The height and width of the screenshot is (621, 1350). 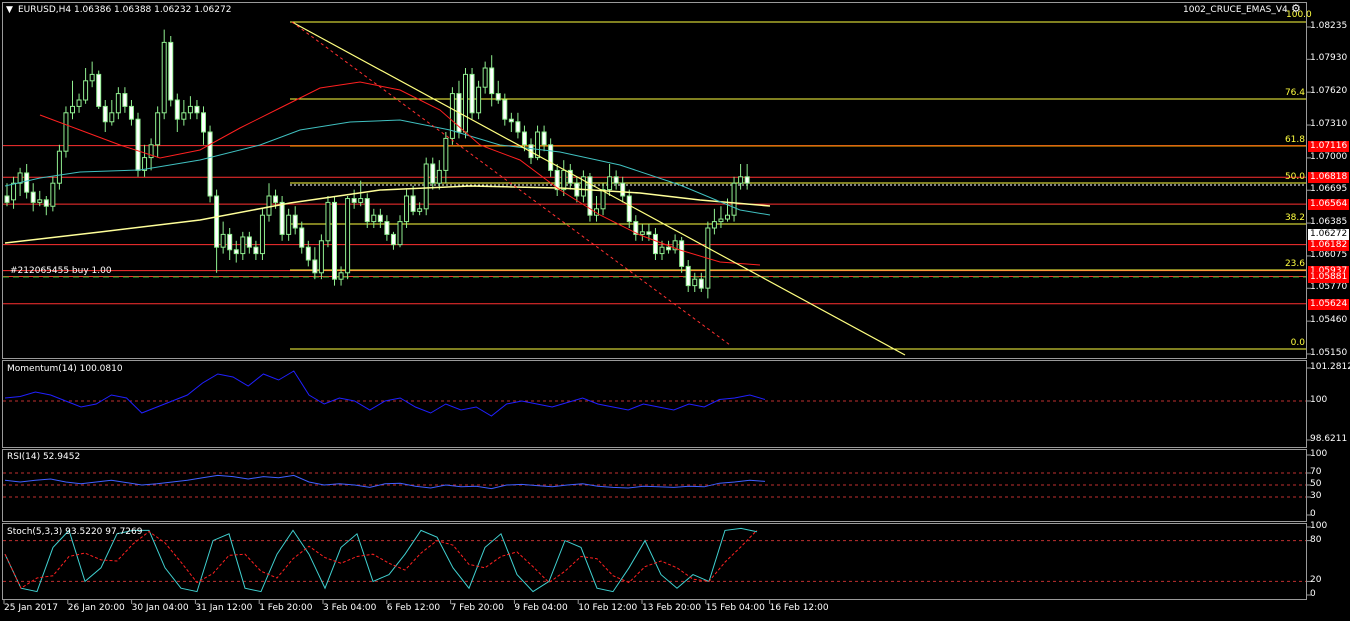 What do you see at coordinates (1316, 539) in the screenshot?
I see `indicator-axis-label: 80` at bounding box center [1316, 539].